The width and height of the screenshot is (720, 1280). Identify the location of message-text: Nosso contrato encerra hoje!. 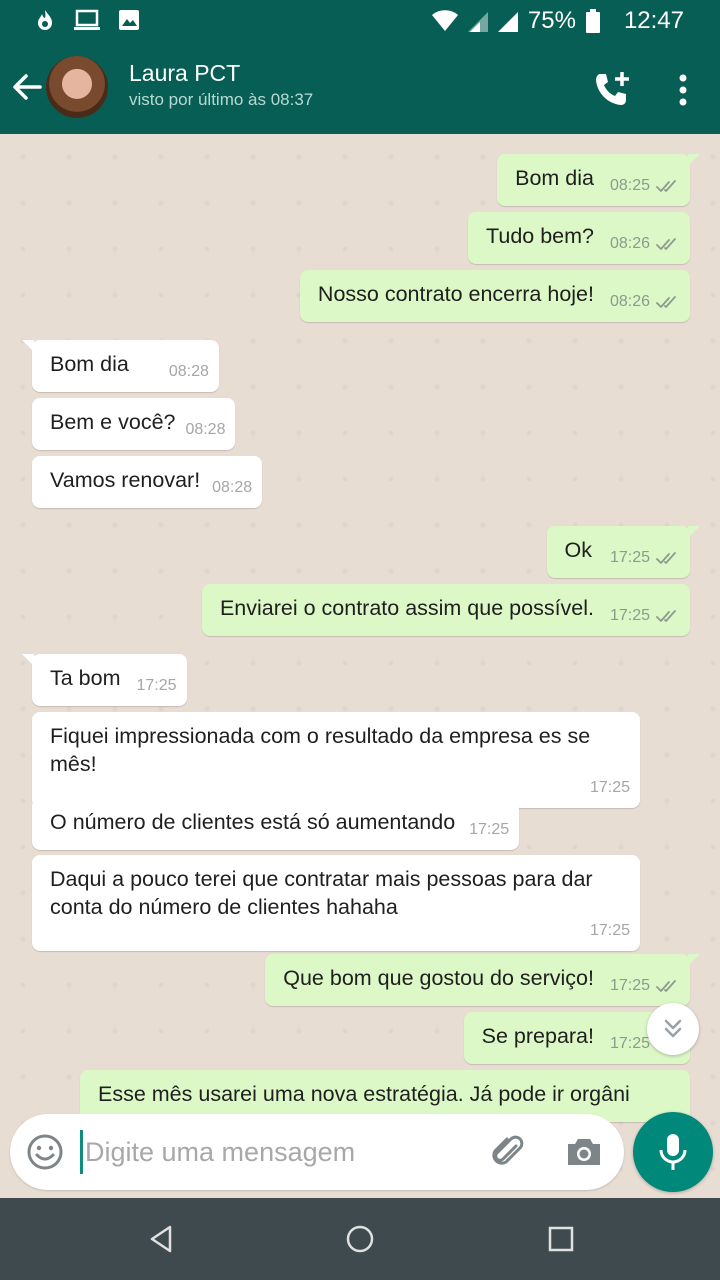
(455, 294).